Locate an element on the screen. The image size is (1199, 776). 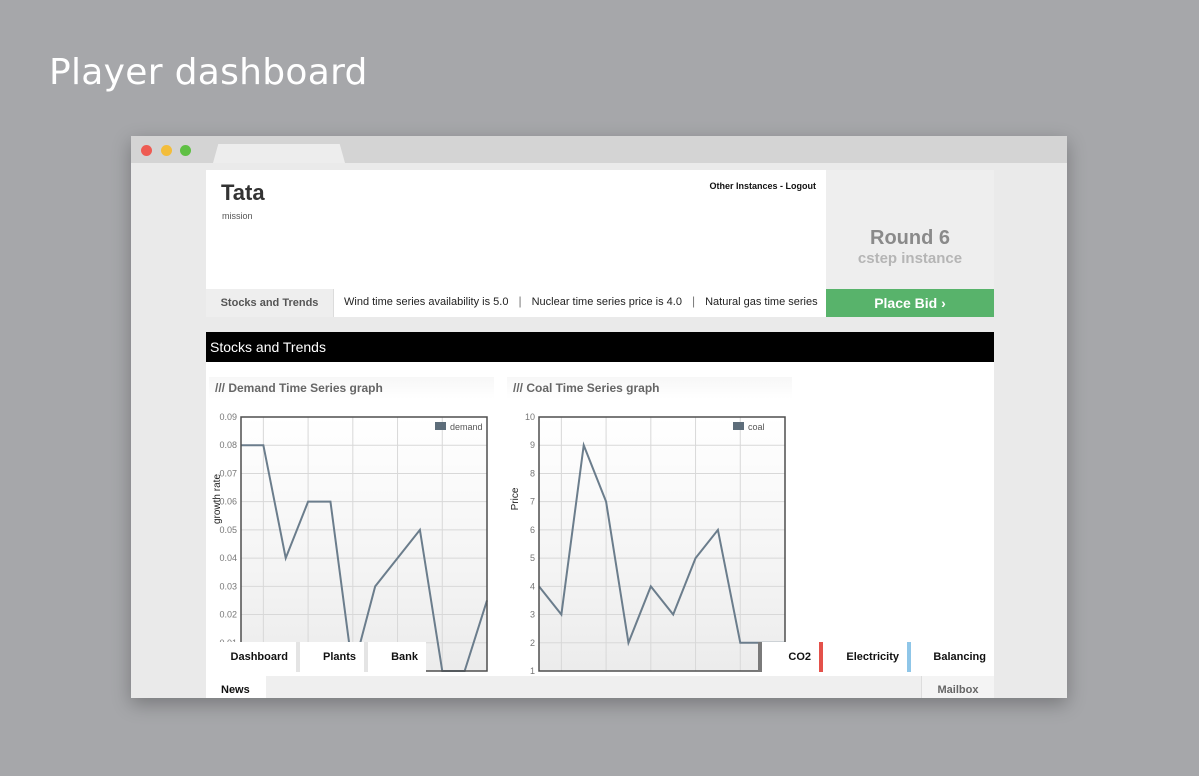
maximize-window-dot is located at coordinates (185, 150).